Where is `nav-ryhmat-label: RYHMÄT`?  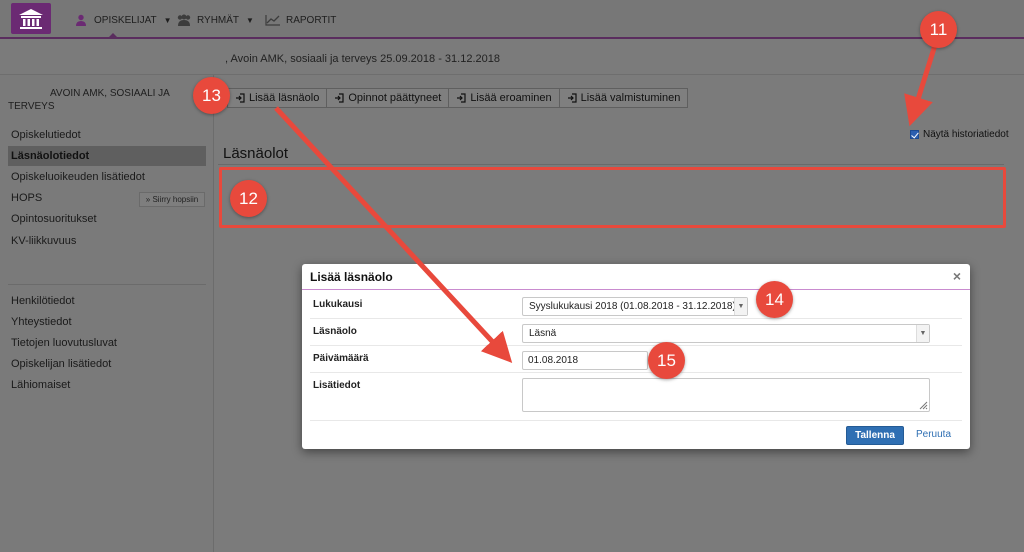 nav-ryhmat-label: RYHMÄT is located at coordinates (218, 20).